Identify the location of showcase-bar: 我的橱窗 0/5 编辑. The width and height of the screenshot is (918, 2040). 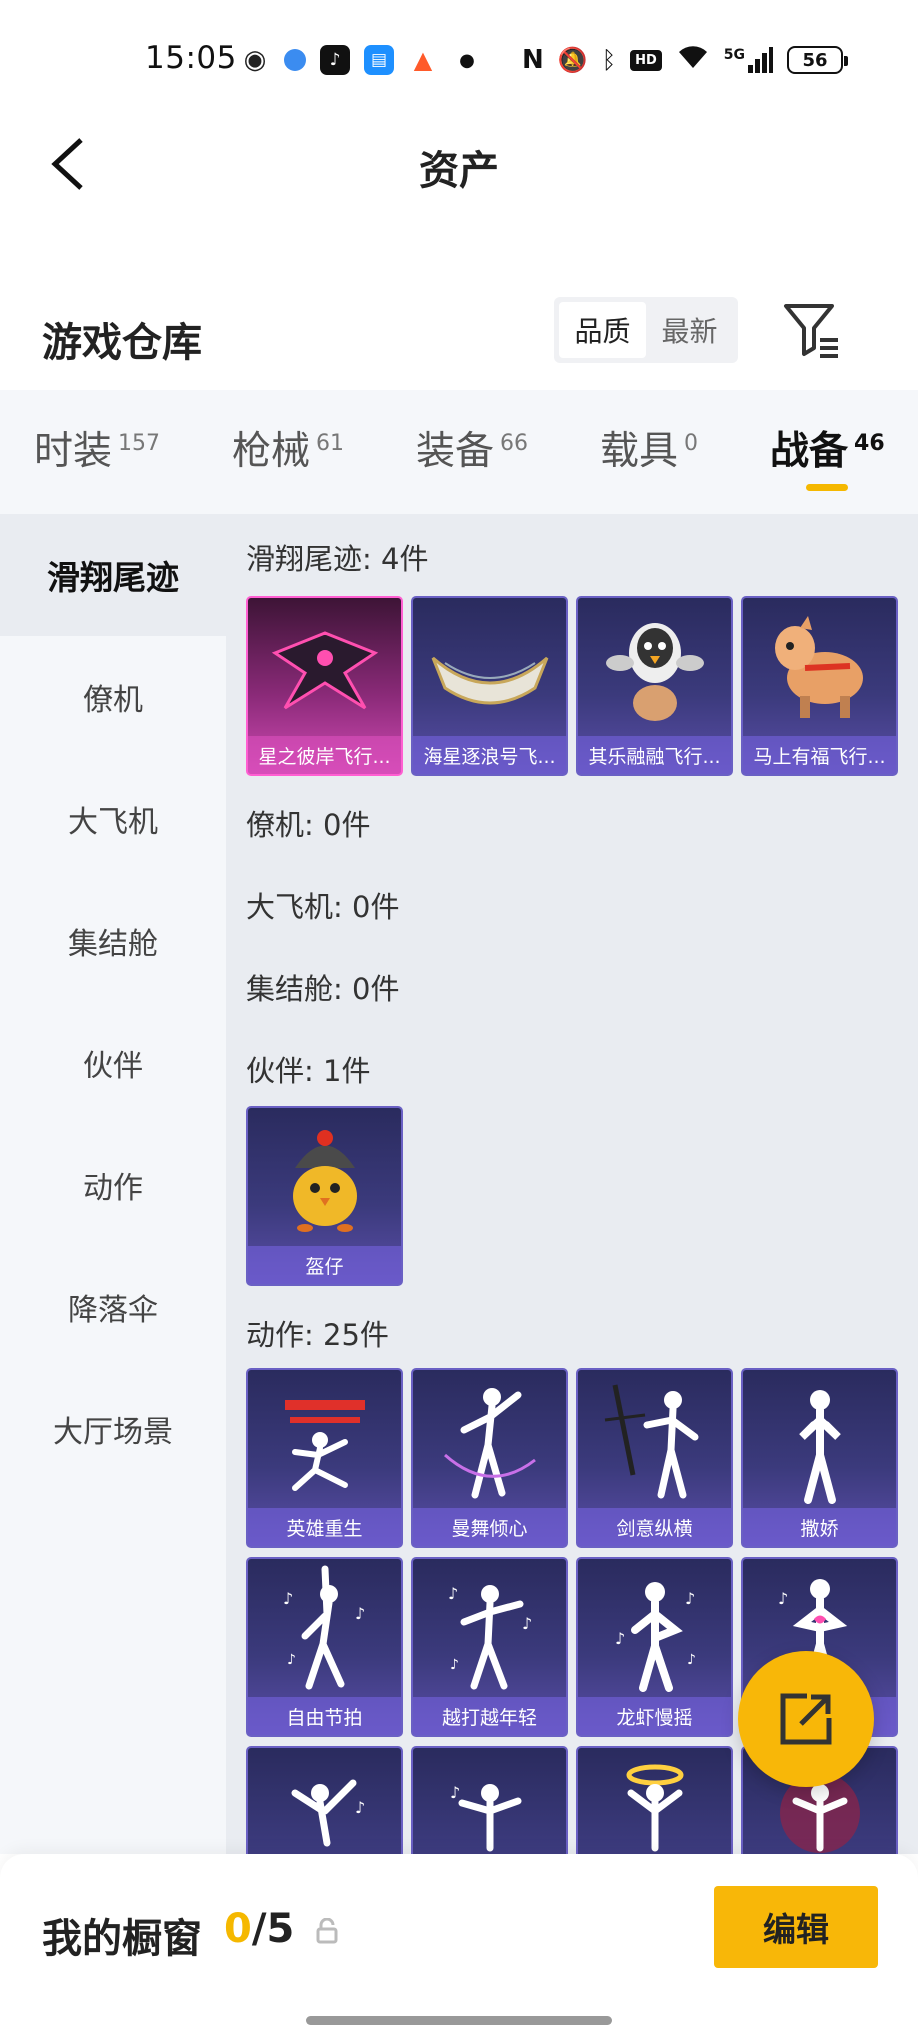
(459, 1947).